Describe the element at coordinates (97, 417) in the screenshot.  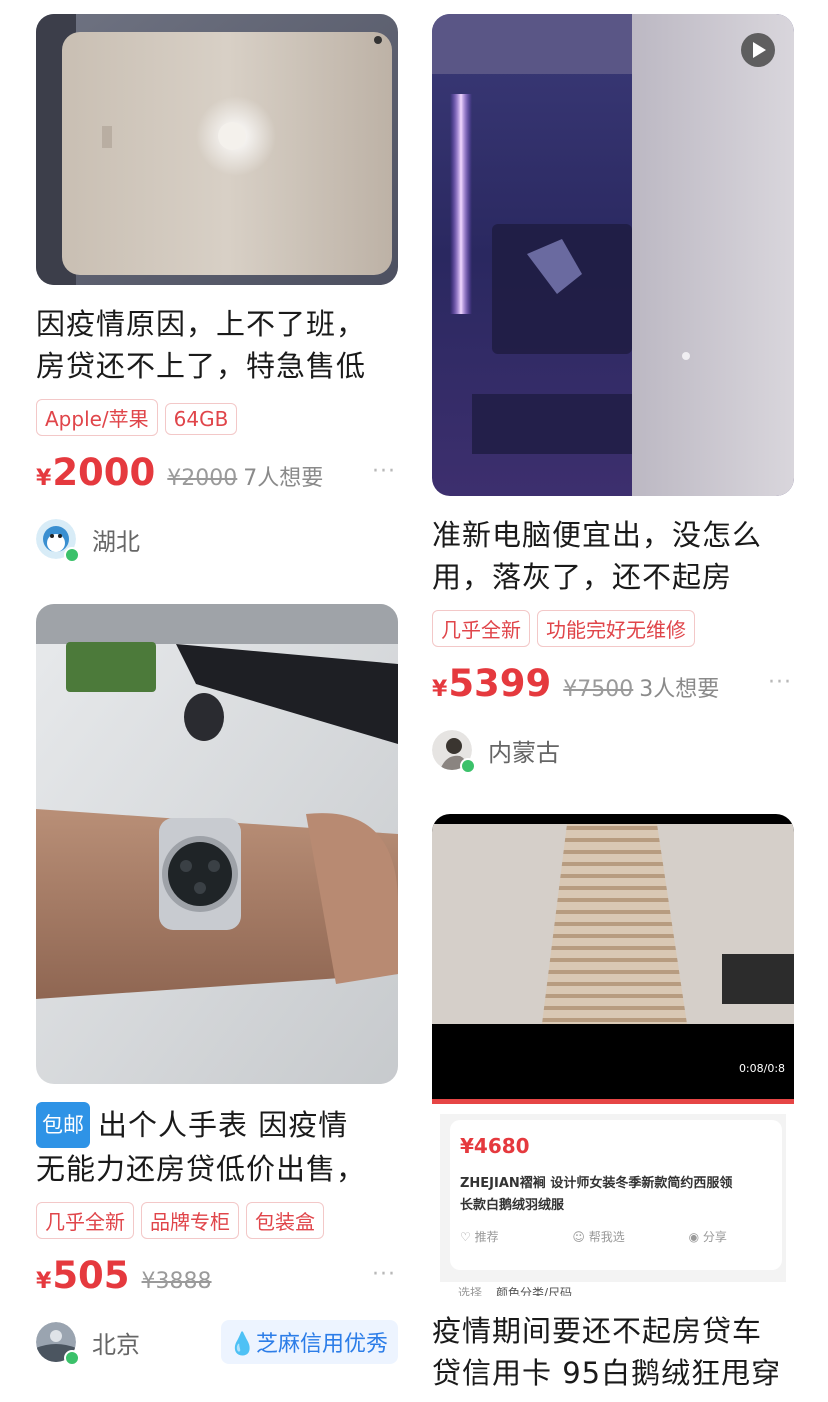
I see `tag: Apple/苹果` at that location.